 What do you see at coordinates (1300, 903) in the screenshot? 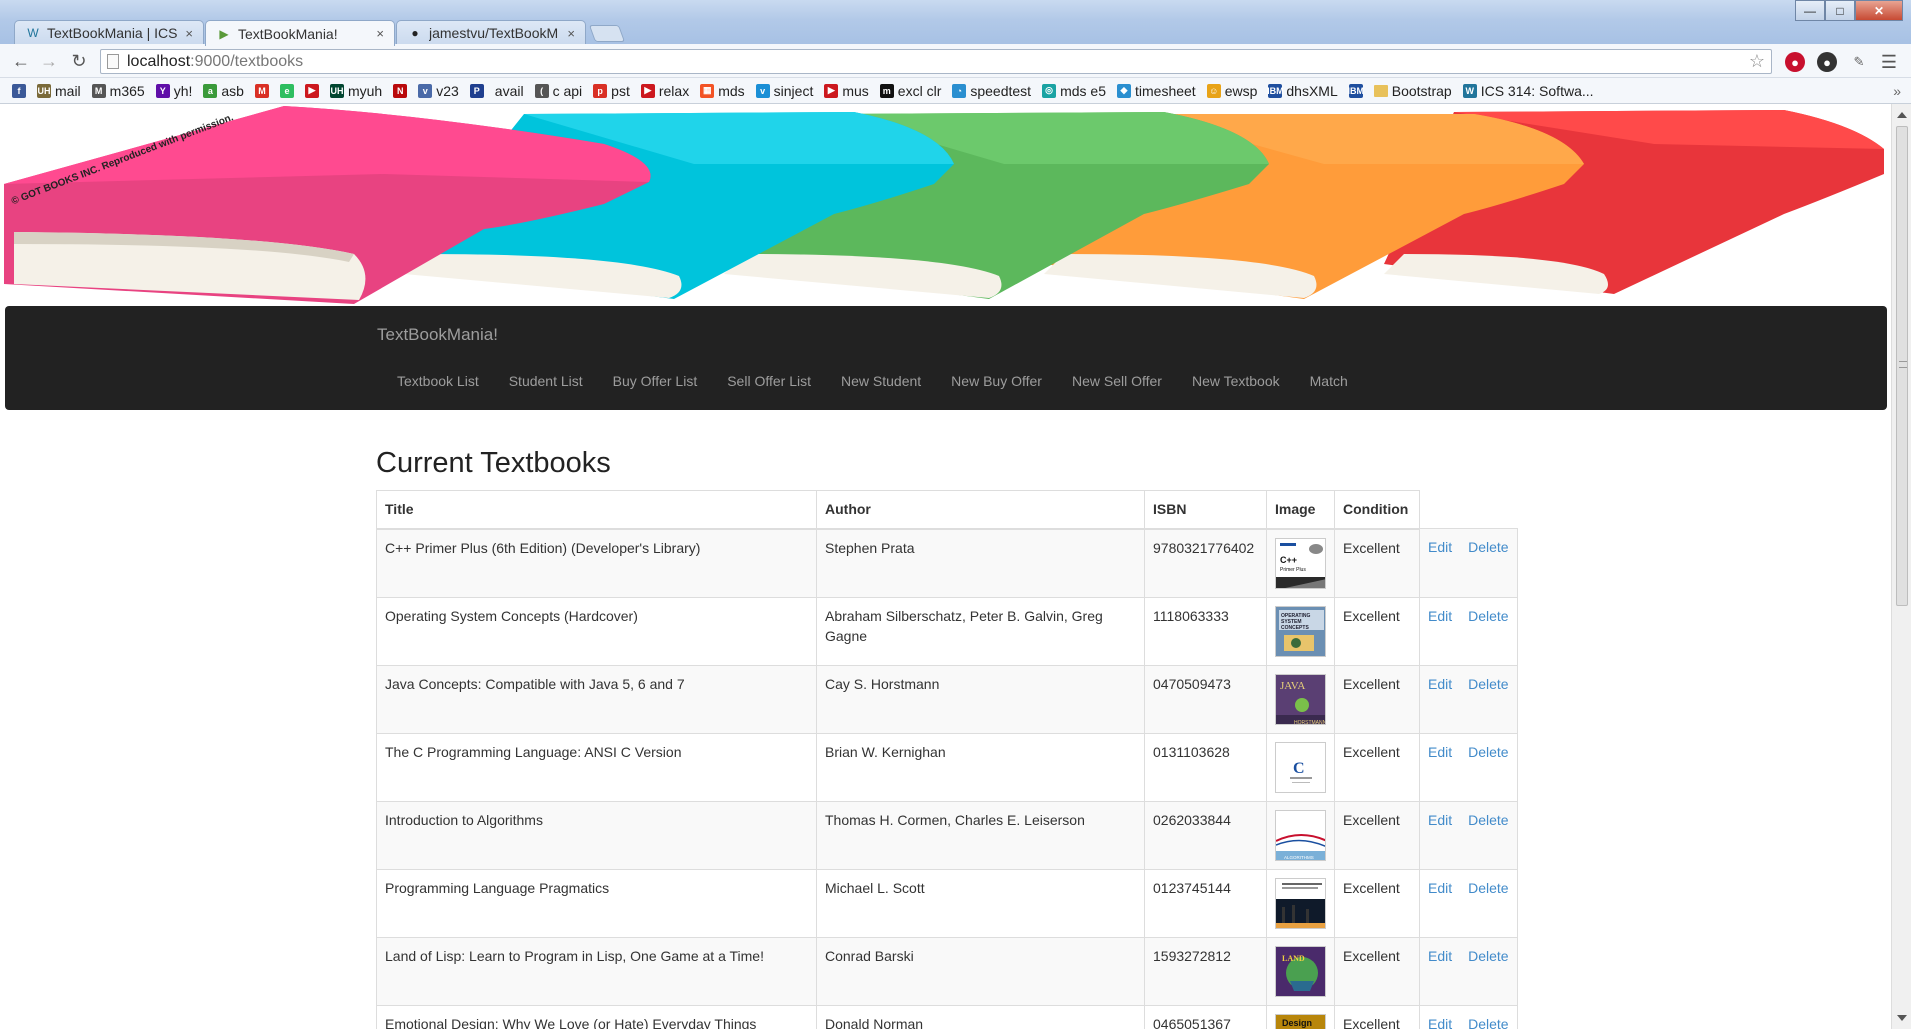
I see `book-image-cell` at bounding box center [1300, 903].